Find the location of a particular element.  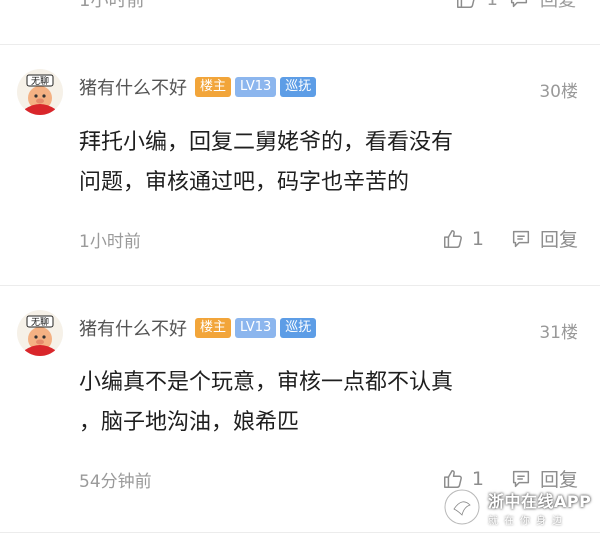

watermark-subtitle: 就在你身边 is located at coordinates (528, 521).